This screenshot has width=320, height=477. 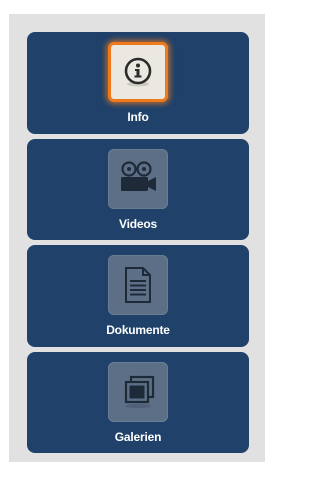 I want to click on nav-item-label: Info, so click(x=138, y=117).